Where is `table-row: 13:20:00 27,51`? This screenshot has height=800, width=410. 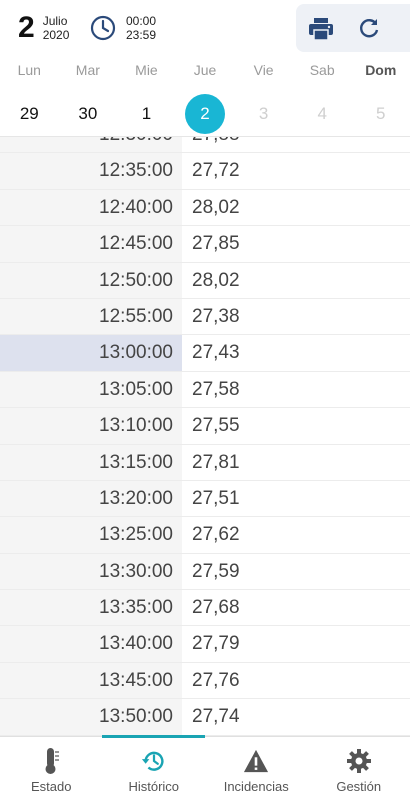
table-row: 13:20:00 27,51 is located at coordinates (205, 499).